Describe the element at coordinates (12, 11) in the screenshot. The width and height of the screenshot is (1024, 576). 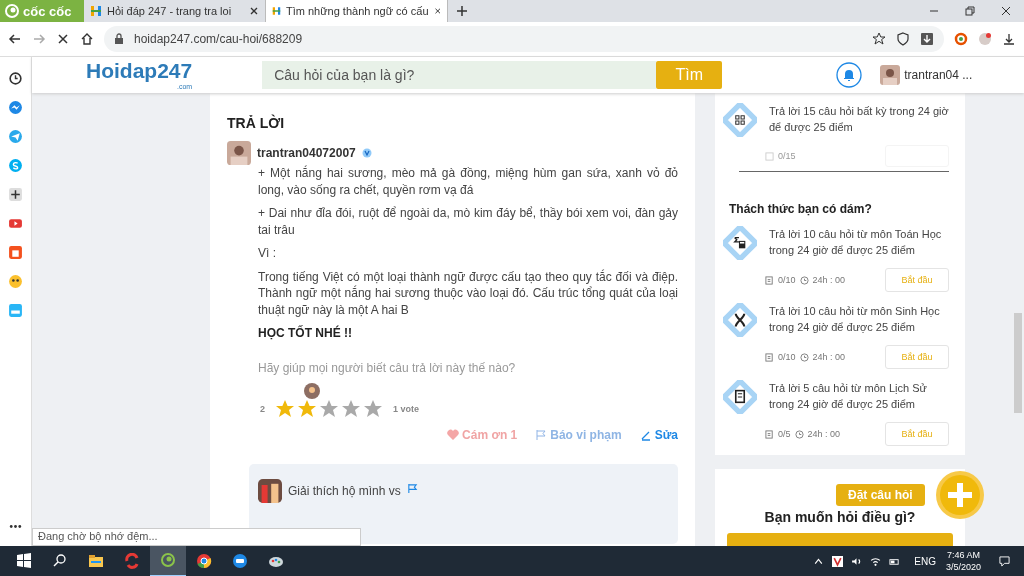
I see `browser-logo-icon` at that location.